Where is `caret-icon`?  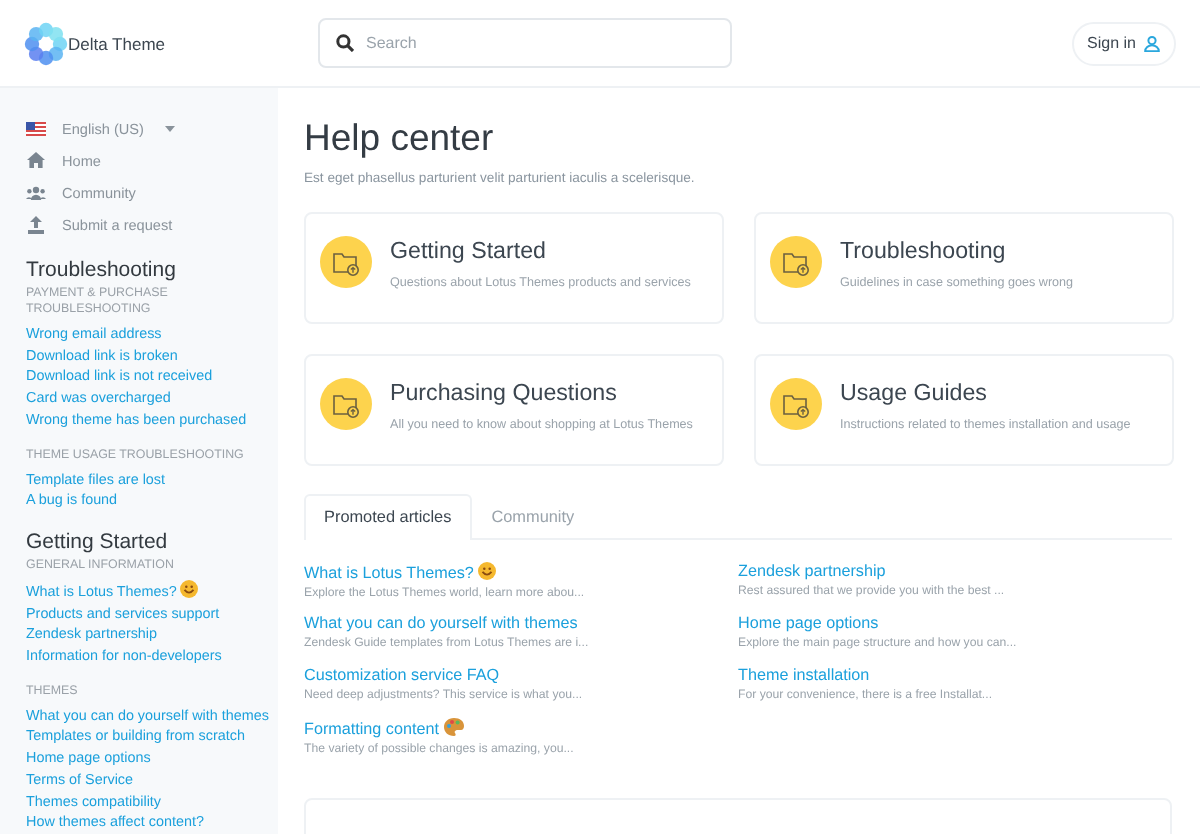
caret-icon is located at coordinates (169, 128).